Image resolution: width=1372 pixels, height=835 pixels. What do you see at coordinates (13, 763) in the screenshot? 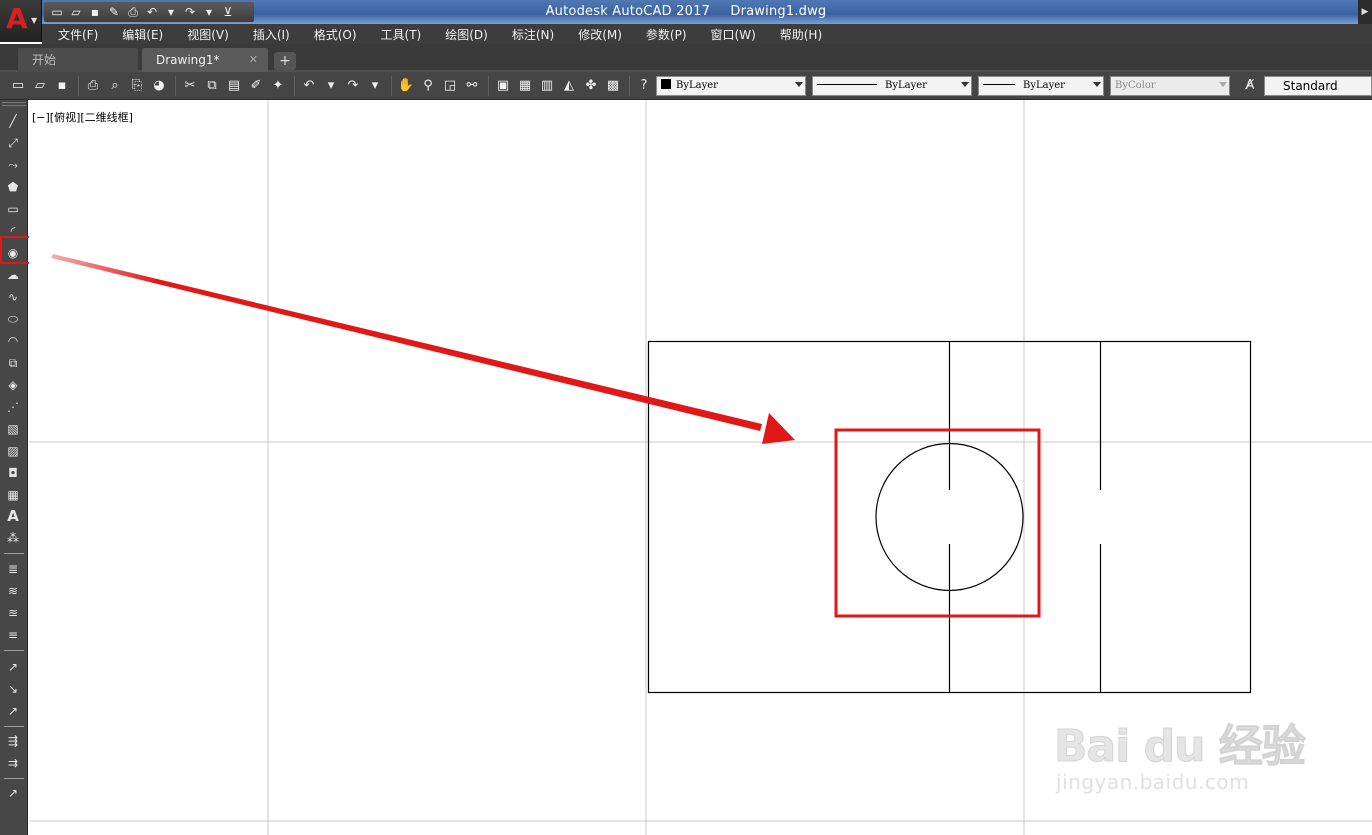
I see `collect-leader-icon: ⇉` at bounding box center [13, 763].